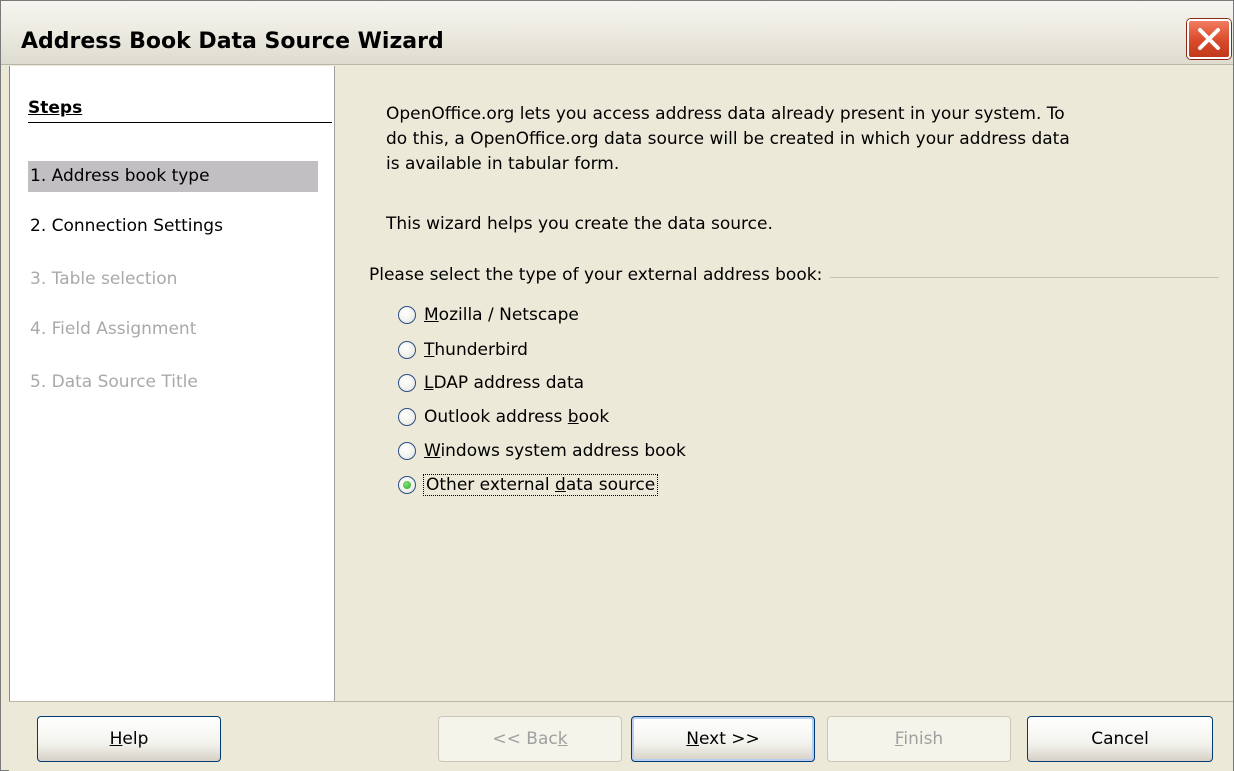 The height and width of the screenshot is (771, 1234). What do you see at coordinates (129, 739) in the screenshot?
I see `help-button: Help` at bounding box center [129, 739].